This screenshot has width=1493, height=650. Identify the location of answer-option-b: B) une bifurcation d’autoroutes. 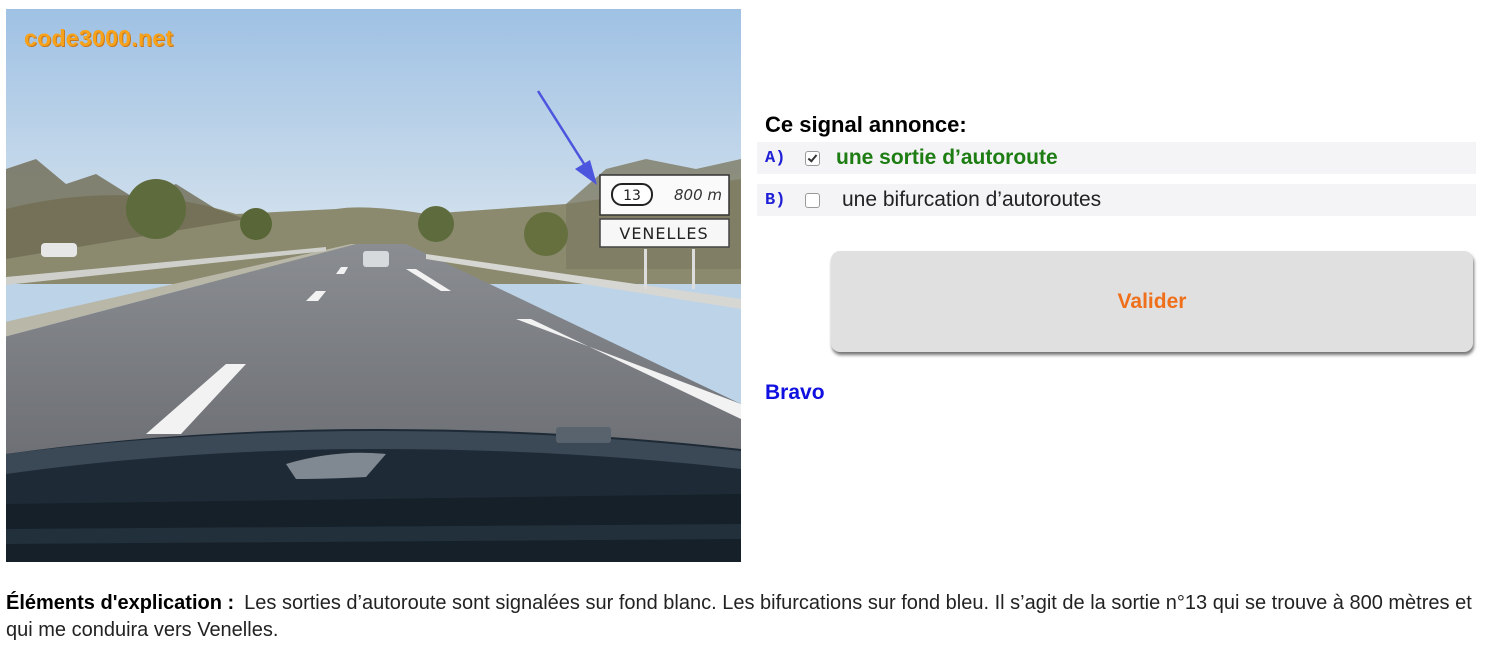
(1116, 200).